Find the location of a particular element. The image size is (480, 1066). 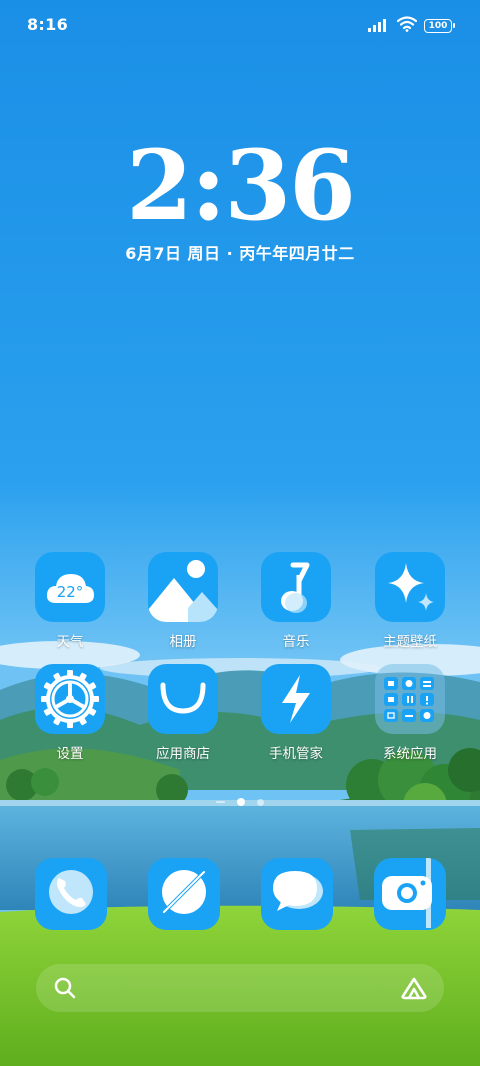

signal-icon is located at coordinates (379, 26).